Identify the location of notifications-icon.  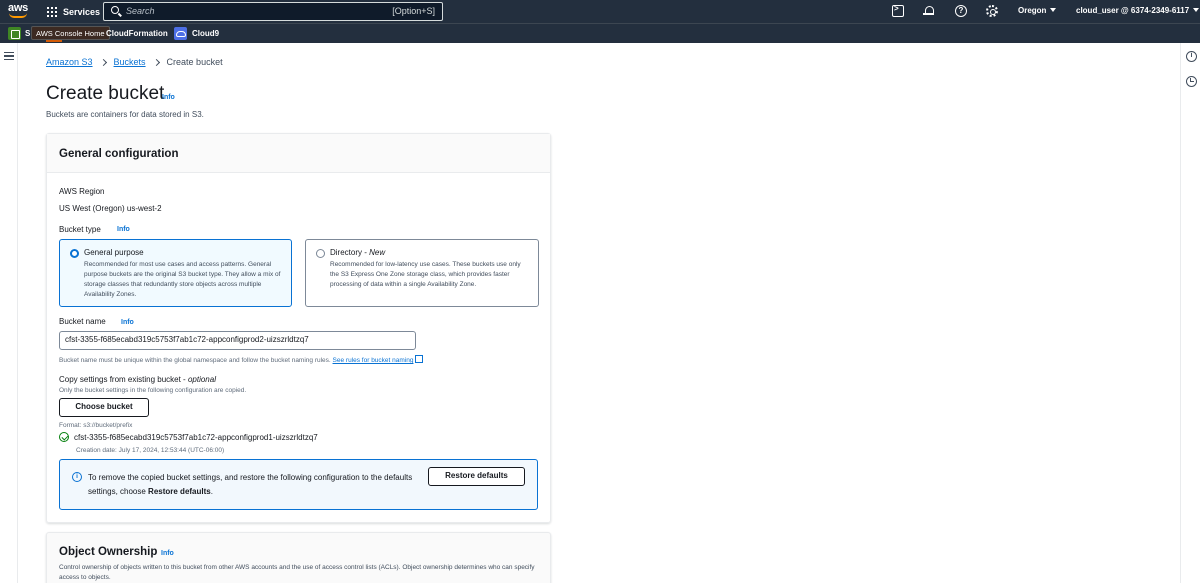
(929, 11).